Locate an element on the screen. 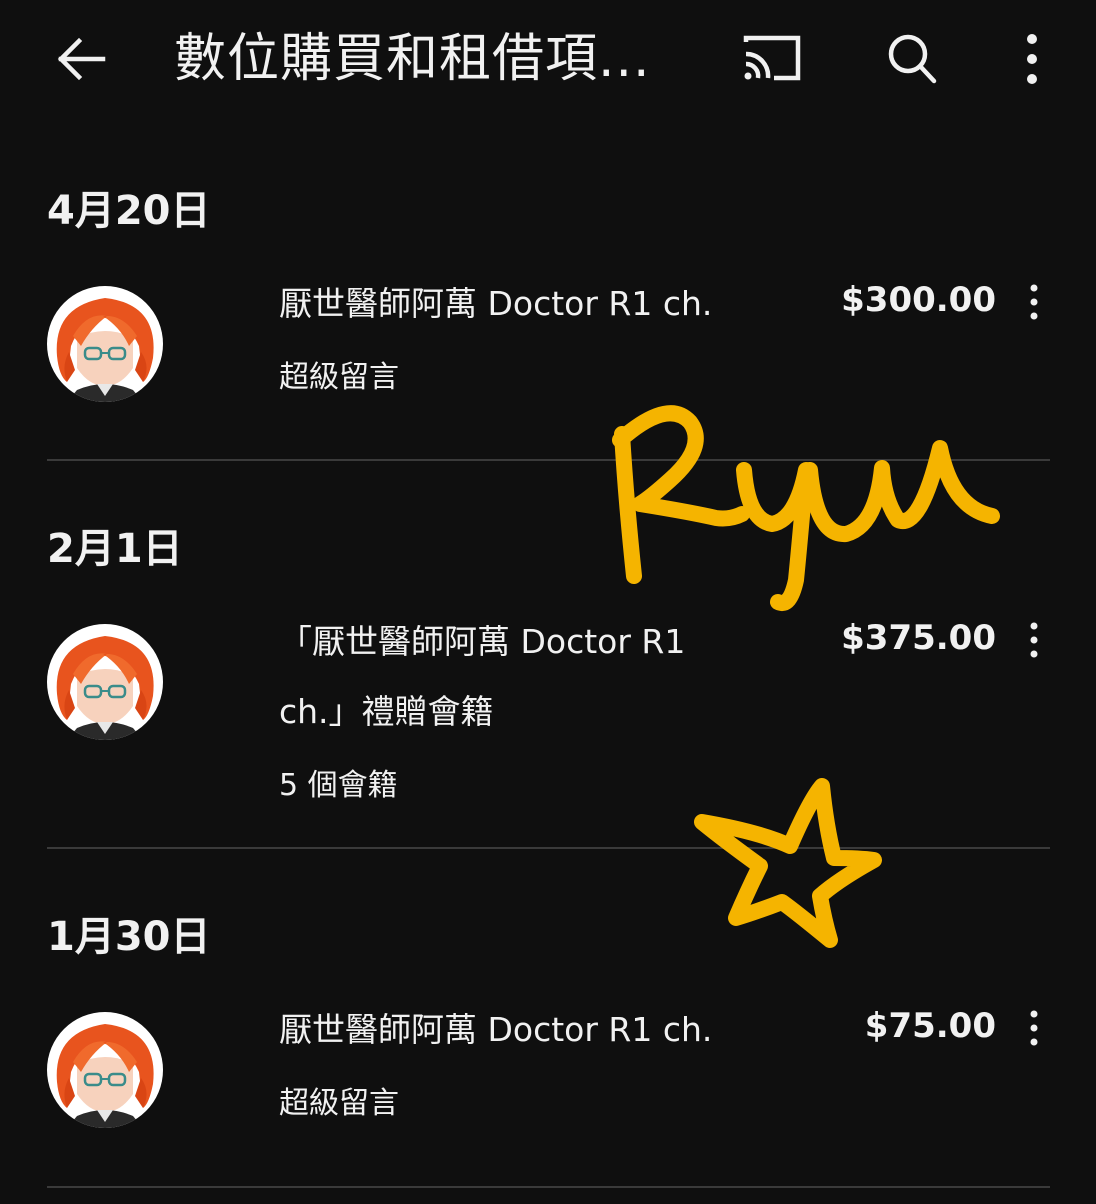 The width and height of the screenshot is (1096, 1204). section-date: 4月20日 is located at coordinates (129, 211).